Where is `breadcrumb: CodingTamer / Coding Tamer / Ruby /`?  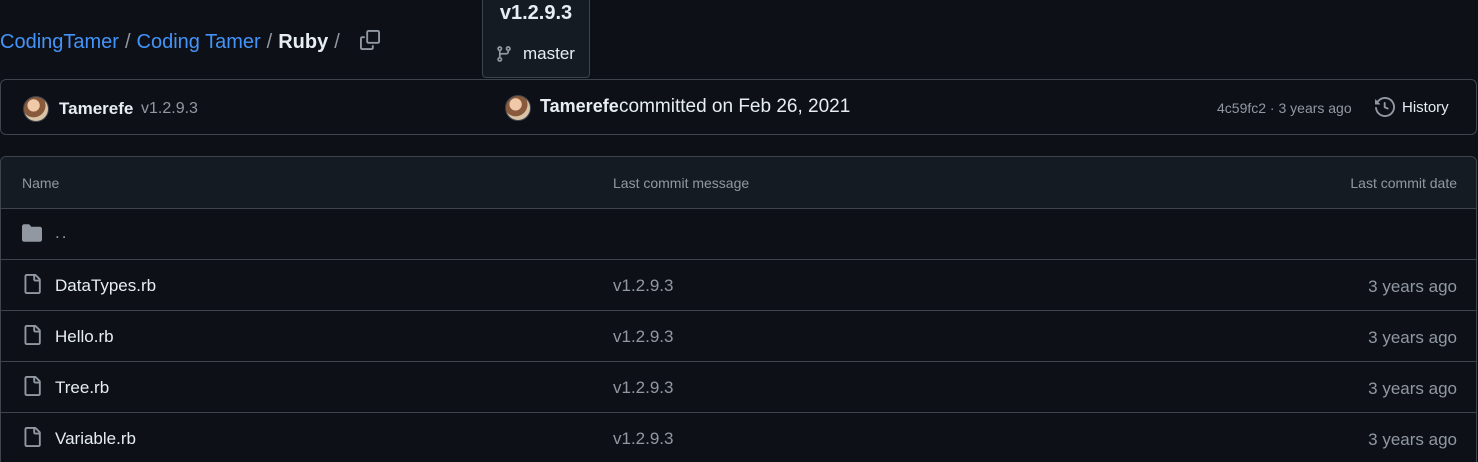
breadcrumb: CodingTamer / Coding Tamer / Ruby / is located at coordinates (173, 42).